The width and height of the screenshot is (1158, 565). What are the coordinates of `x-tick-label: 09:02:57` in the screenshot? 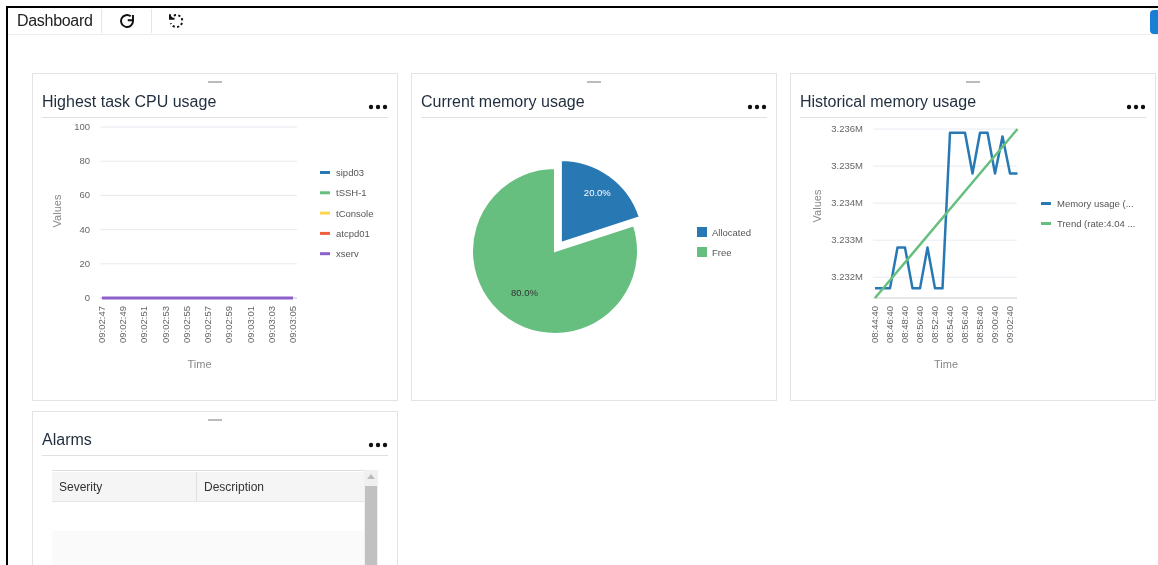 It's located at (208, 324).